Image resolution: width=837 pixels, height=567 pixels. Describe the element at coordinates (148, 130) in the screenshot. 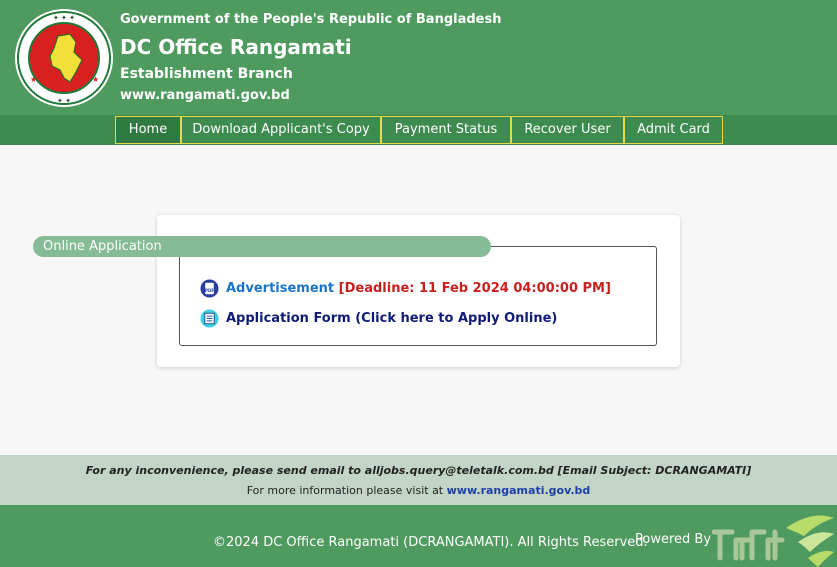

I see `nav-home: Home` at that location.